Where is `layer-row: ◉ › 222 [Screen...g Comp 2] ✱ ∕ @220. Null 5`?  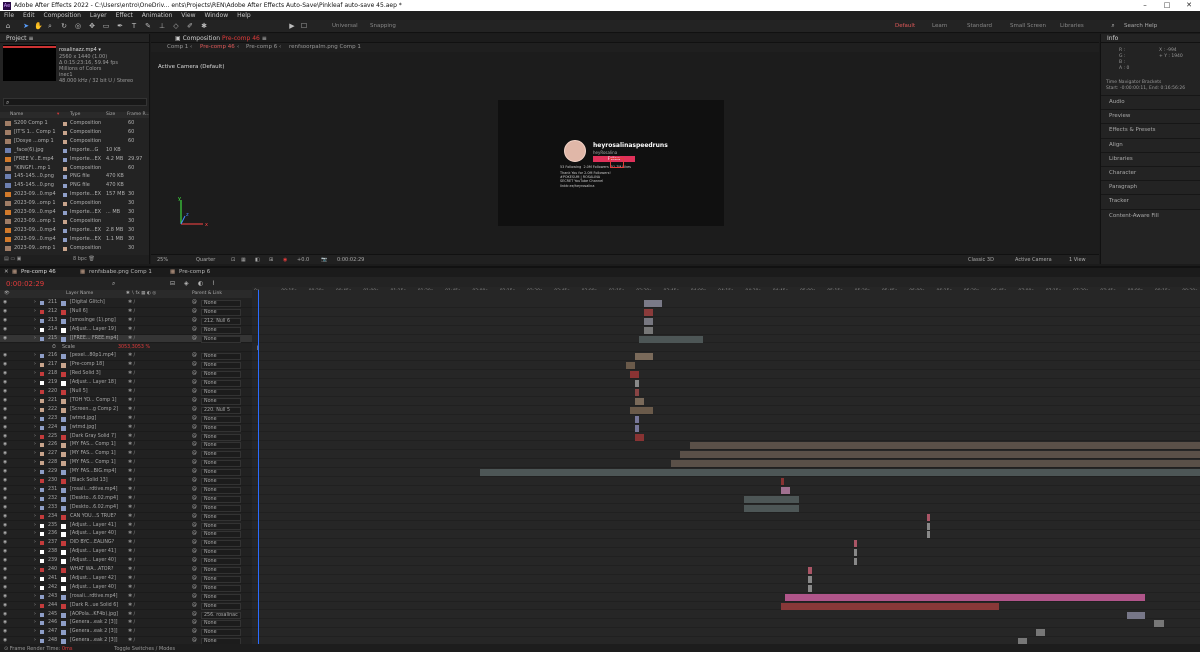
layer-row: ◉ › 222 [Screen...g Comp 2] ✱ ∕ @220. Null 5 is located at coordinates (126, 410).